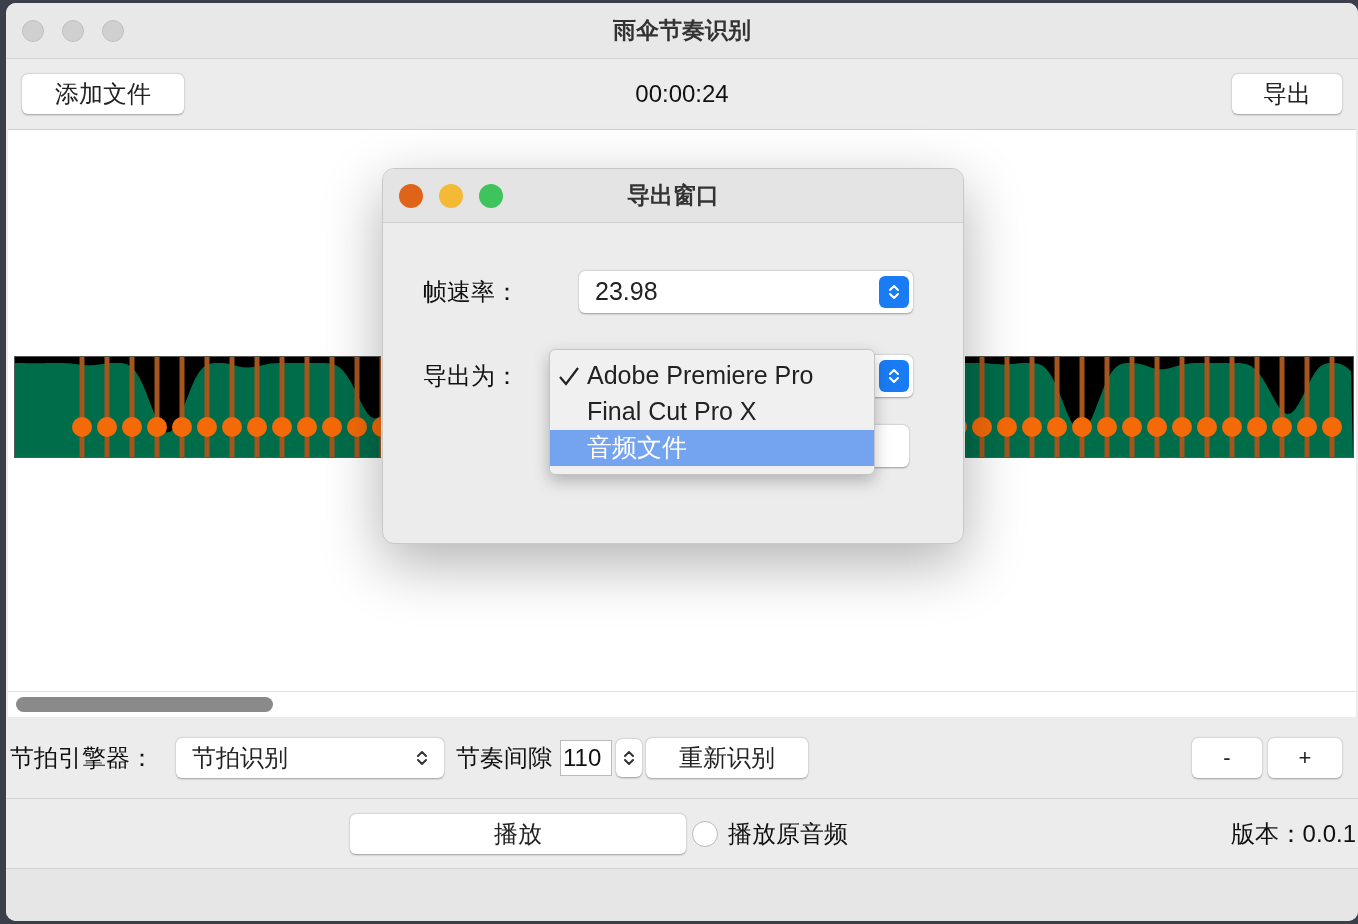 The width and height of the screenshot is (1358, 924). What do you see at coordinates (310, 757) in the screenshot?
I see `engine-select: 节拍识别` at bounding box center [310, 757].